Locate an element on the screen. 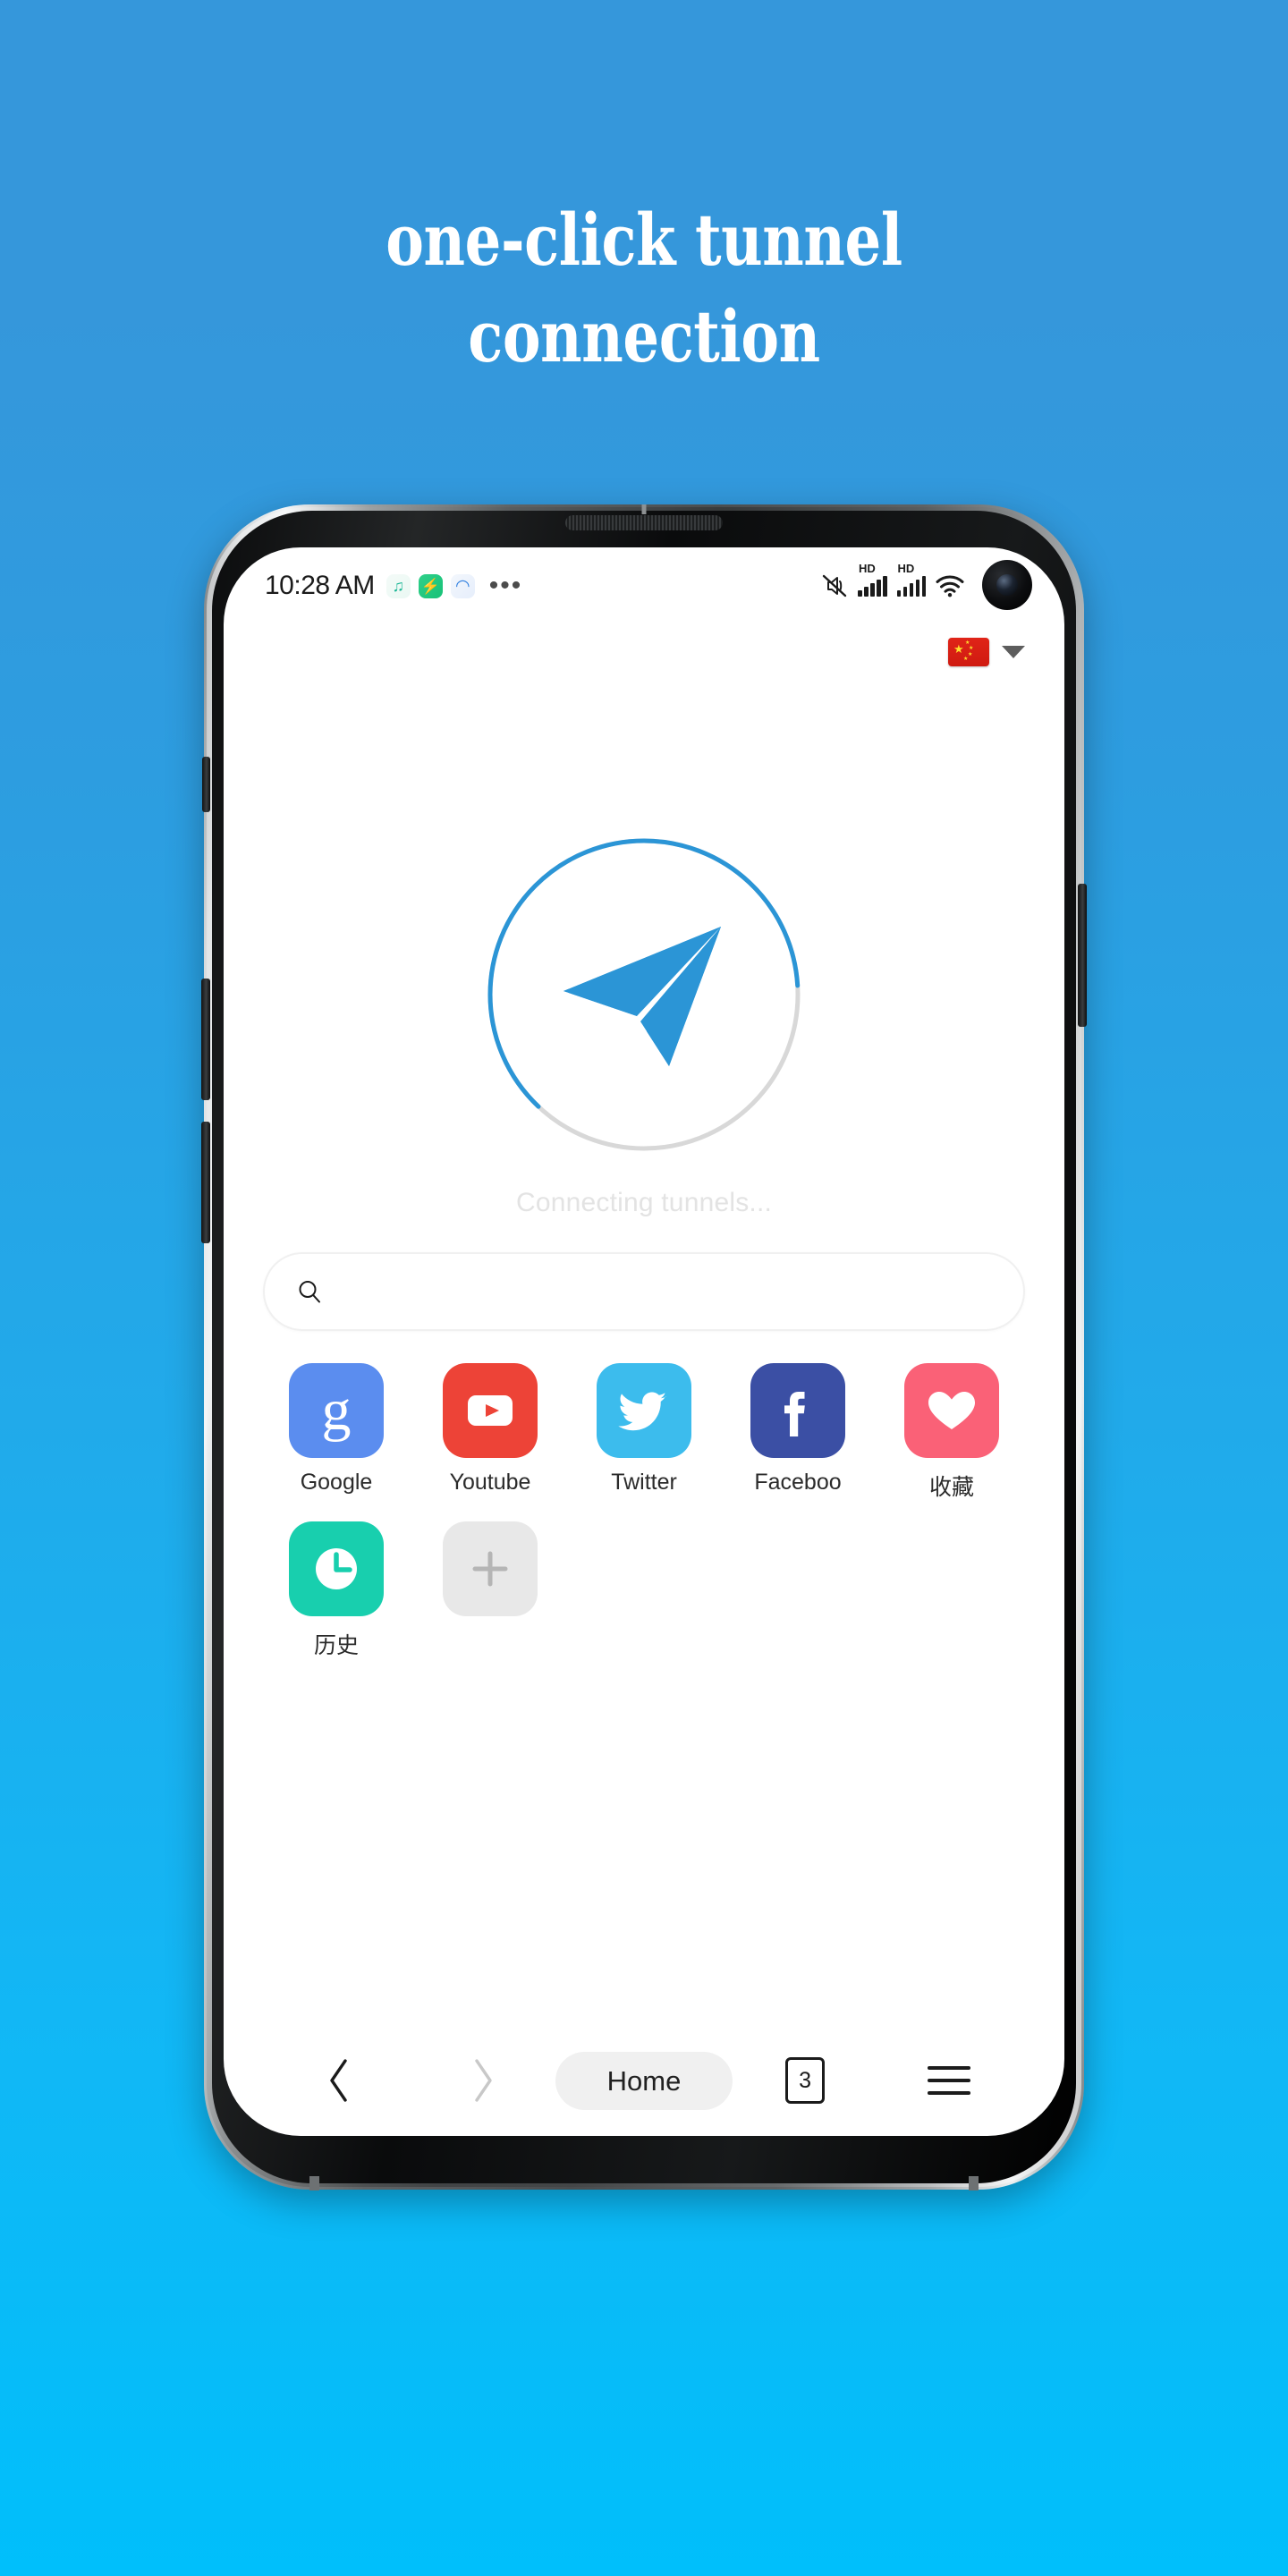 The height and width of the screenshot is (2576, 1288). forward-button is located at coordinates (483, 2080).